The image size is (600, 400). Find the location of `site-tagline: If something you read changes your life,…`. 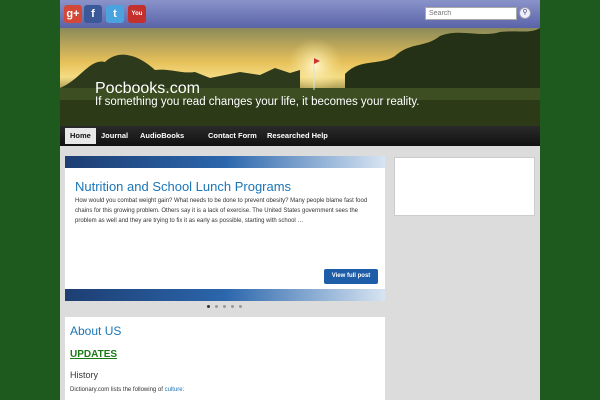

site-tagline: If something you read changes your life,… is located at coordinates (257, 102).